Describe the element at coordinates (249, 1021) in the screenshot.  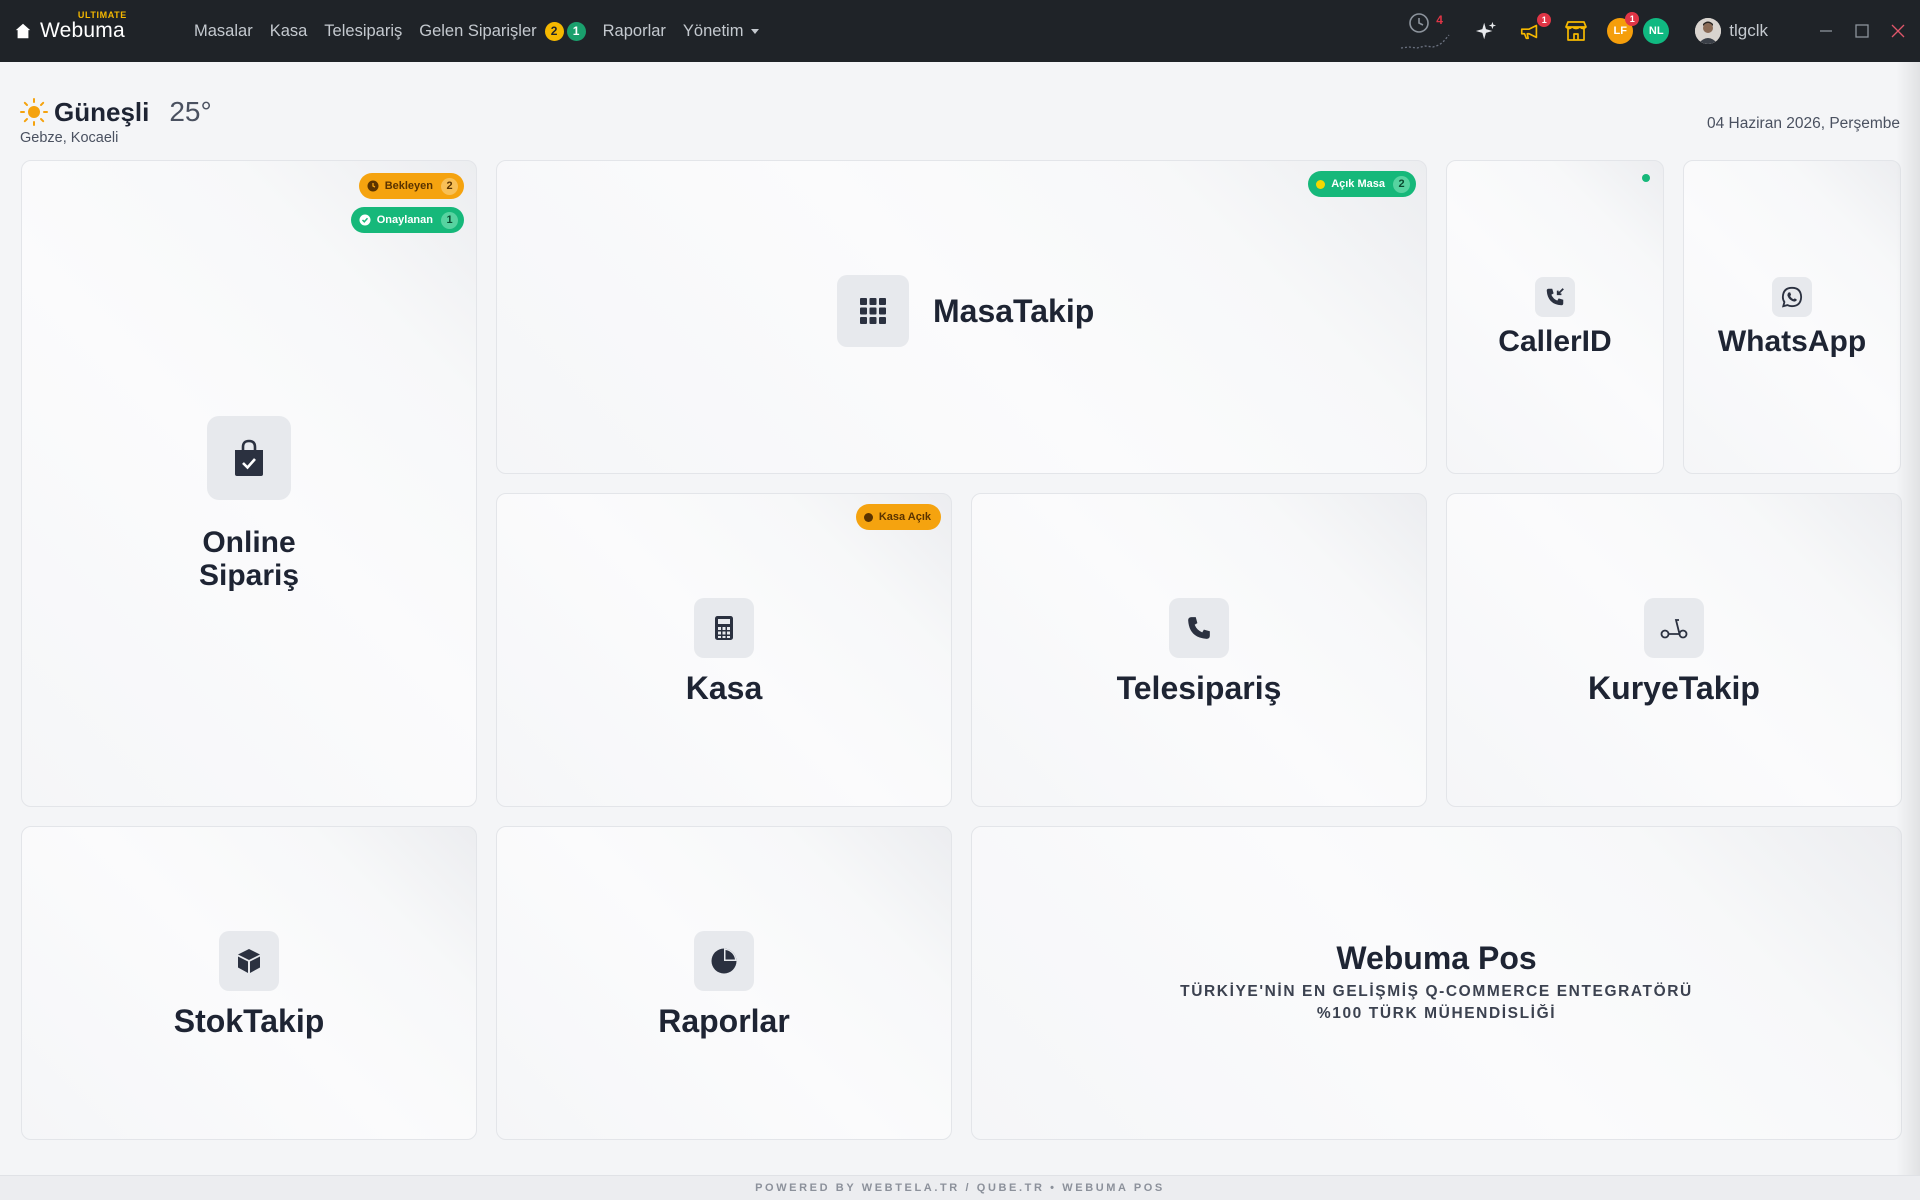
I see `tile-title: StokTakip` at that location.